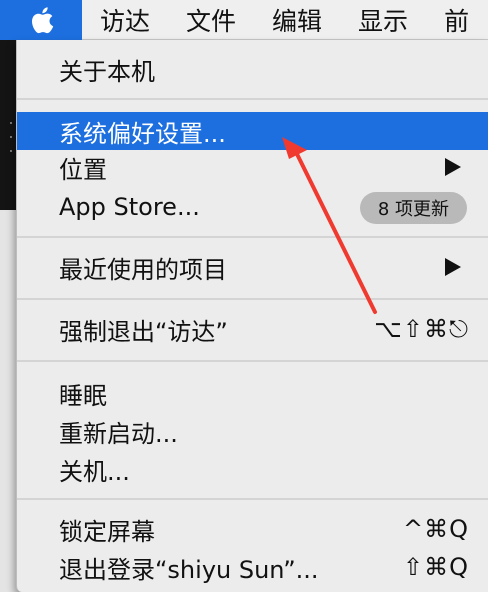 The width and height of the screenshot is (488, 592). Describe the element at coordinates (421, 329) in the screenshot. I see `keyboard-shortcut: ⌥⇧⌘⎋` at that location.